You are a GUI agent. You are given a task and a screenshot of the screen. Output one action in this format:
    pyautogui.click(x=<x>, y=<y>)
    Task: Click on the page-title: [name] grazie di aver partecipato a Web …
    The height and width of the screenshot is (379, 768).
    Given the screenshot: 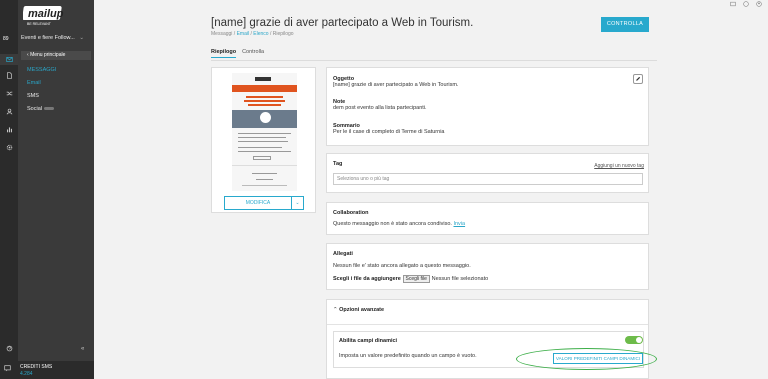 What is the action you would take?
    pyautogui.click(x=342, y=23)
    